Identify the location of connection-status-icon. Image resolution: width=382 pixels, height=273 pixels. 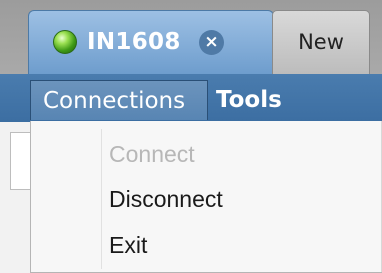
(65, 42).